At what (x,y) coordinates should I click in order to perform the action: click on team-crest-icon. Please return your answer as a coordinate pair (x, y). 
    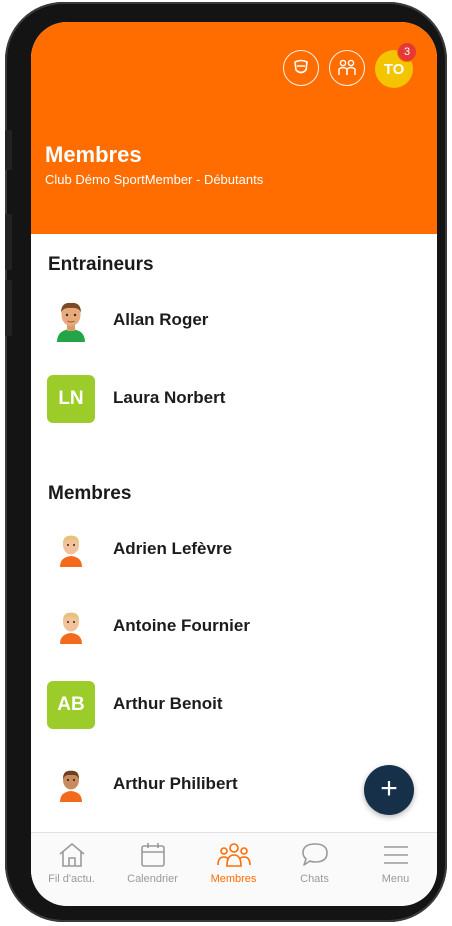
    Looking at the image, I should click on (301, 68).